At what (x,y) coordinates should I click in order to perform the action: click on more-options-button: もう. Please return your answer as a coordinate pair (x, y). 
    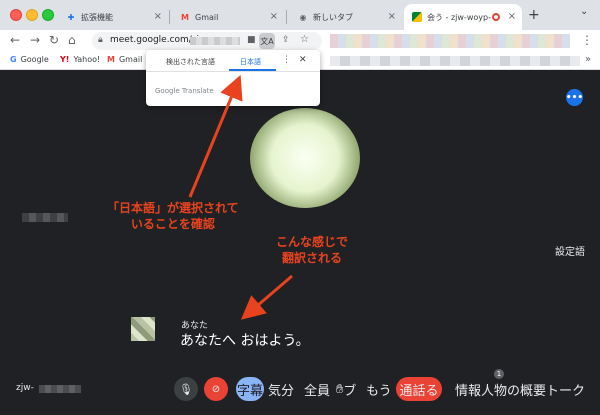
    Looking at the image, I should click on (379, 389).